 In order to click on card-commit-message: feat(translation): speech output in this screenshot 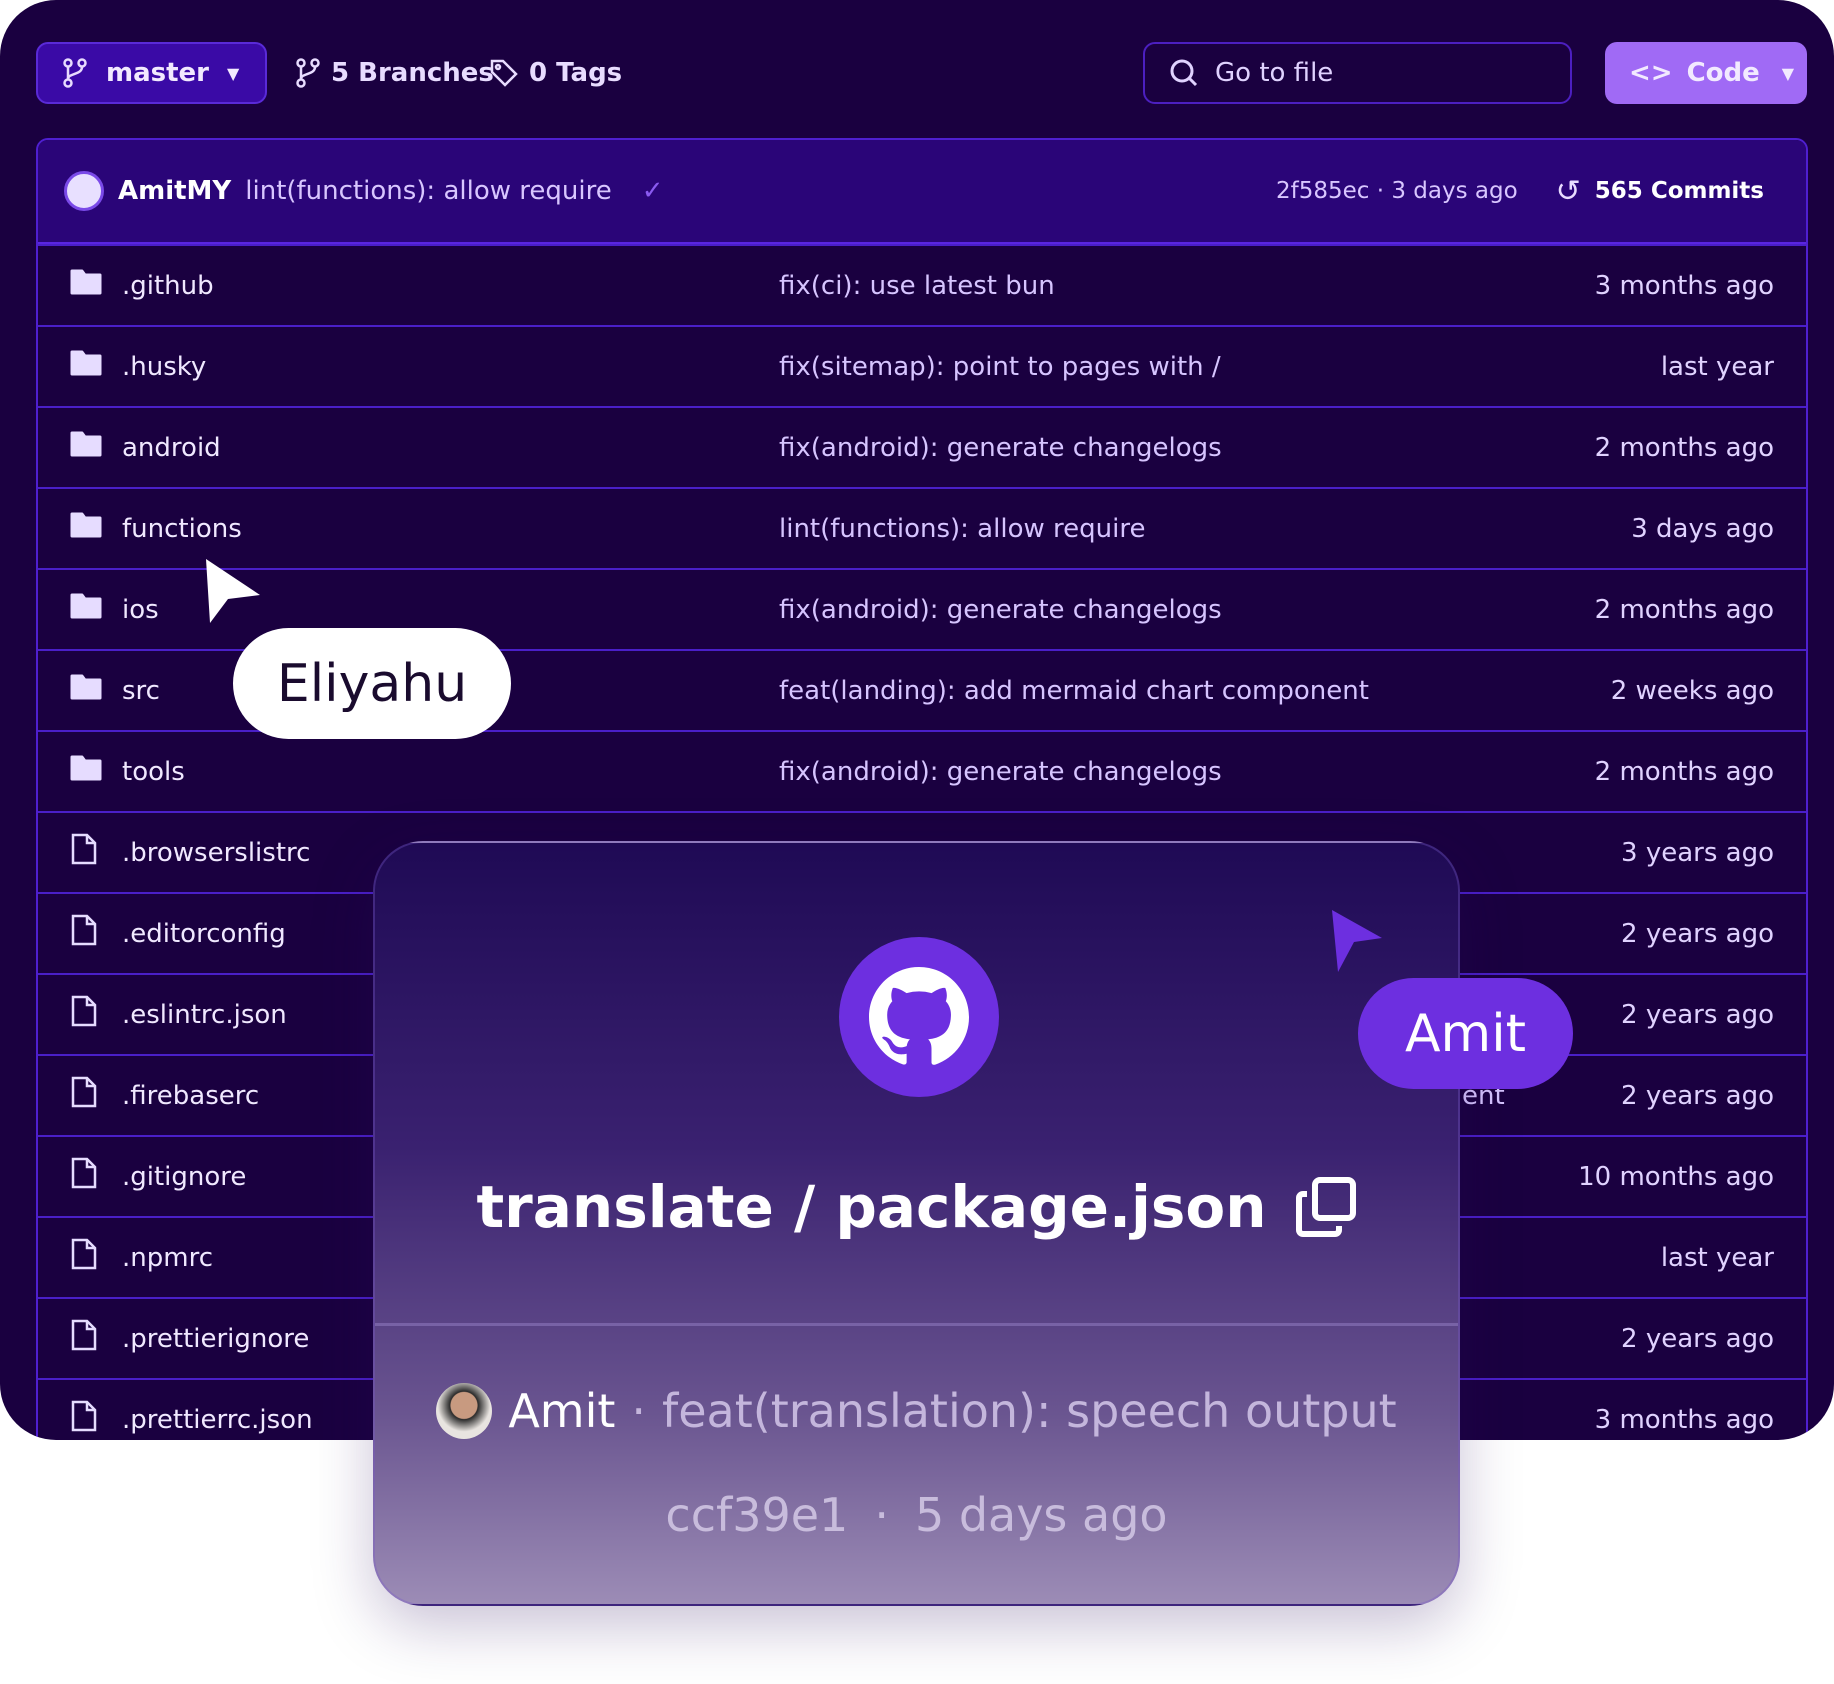, I will do `click(1029, 1411)`.